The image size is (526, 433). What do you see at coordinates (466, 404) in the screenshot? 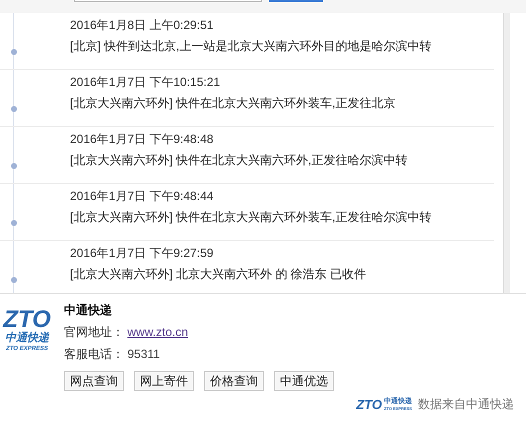
I see `source-note: 数据来自中通快递` at bounding box center [466, 404].